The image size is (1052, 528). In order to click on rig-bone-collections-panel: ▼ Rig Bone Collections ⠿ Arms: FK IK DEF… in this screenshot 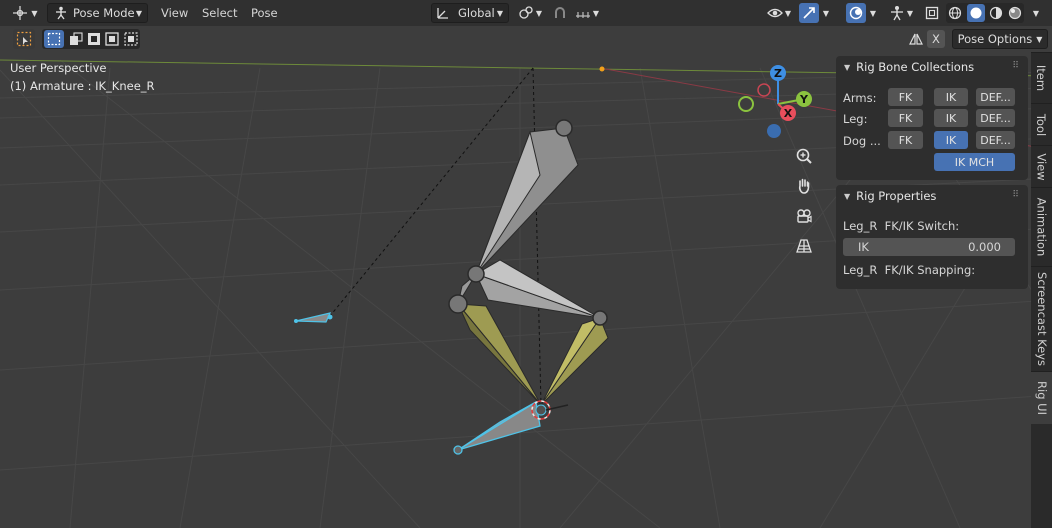, I will do `click(932, 118)`.